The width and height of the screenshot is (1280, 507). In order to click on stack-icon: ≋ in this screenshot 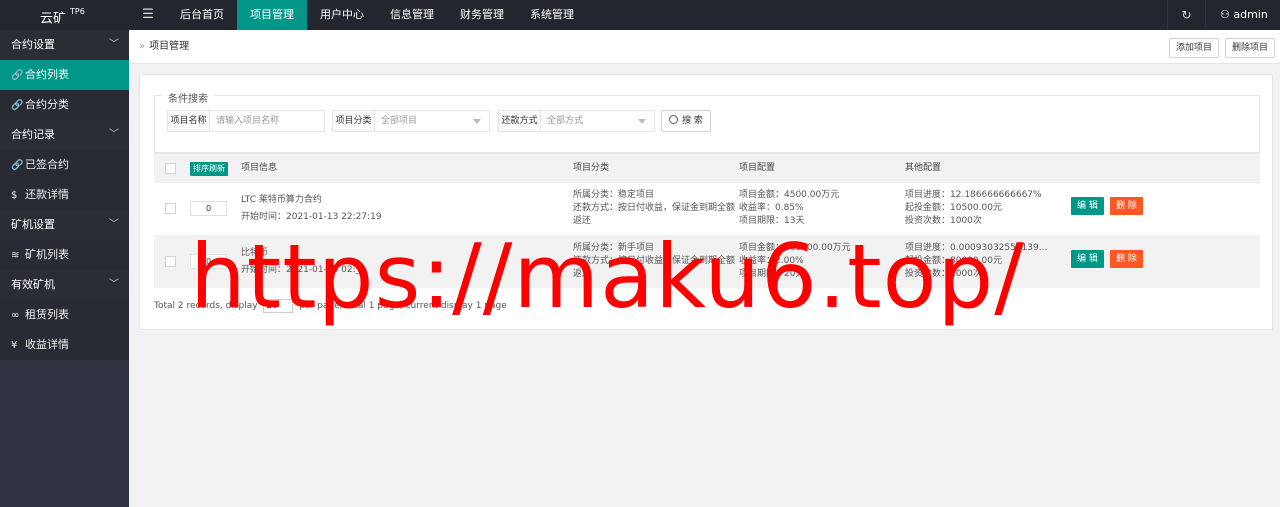, I will do `click(15, 255)`.